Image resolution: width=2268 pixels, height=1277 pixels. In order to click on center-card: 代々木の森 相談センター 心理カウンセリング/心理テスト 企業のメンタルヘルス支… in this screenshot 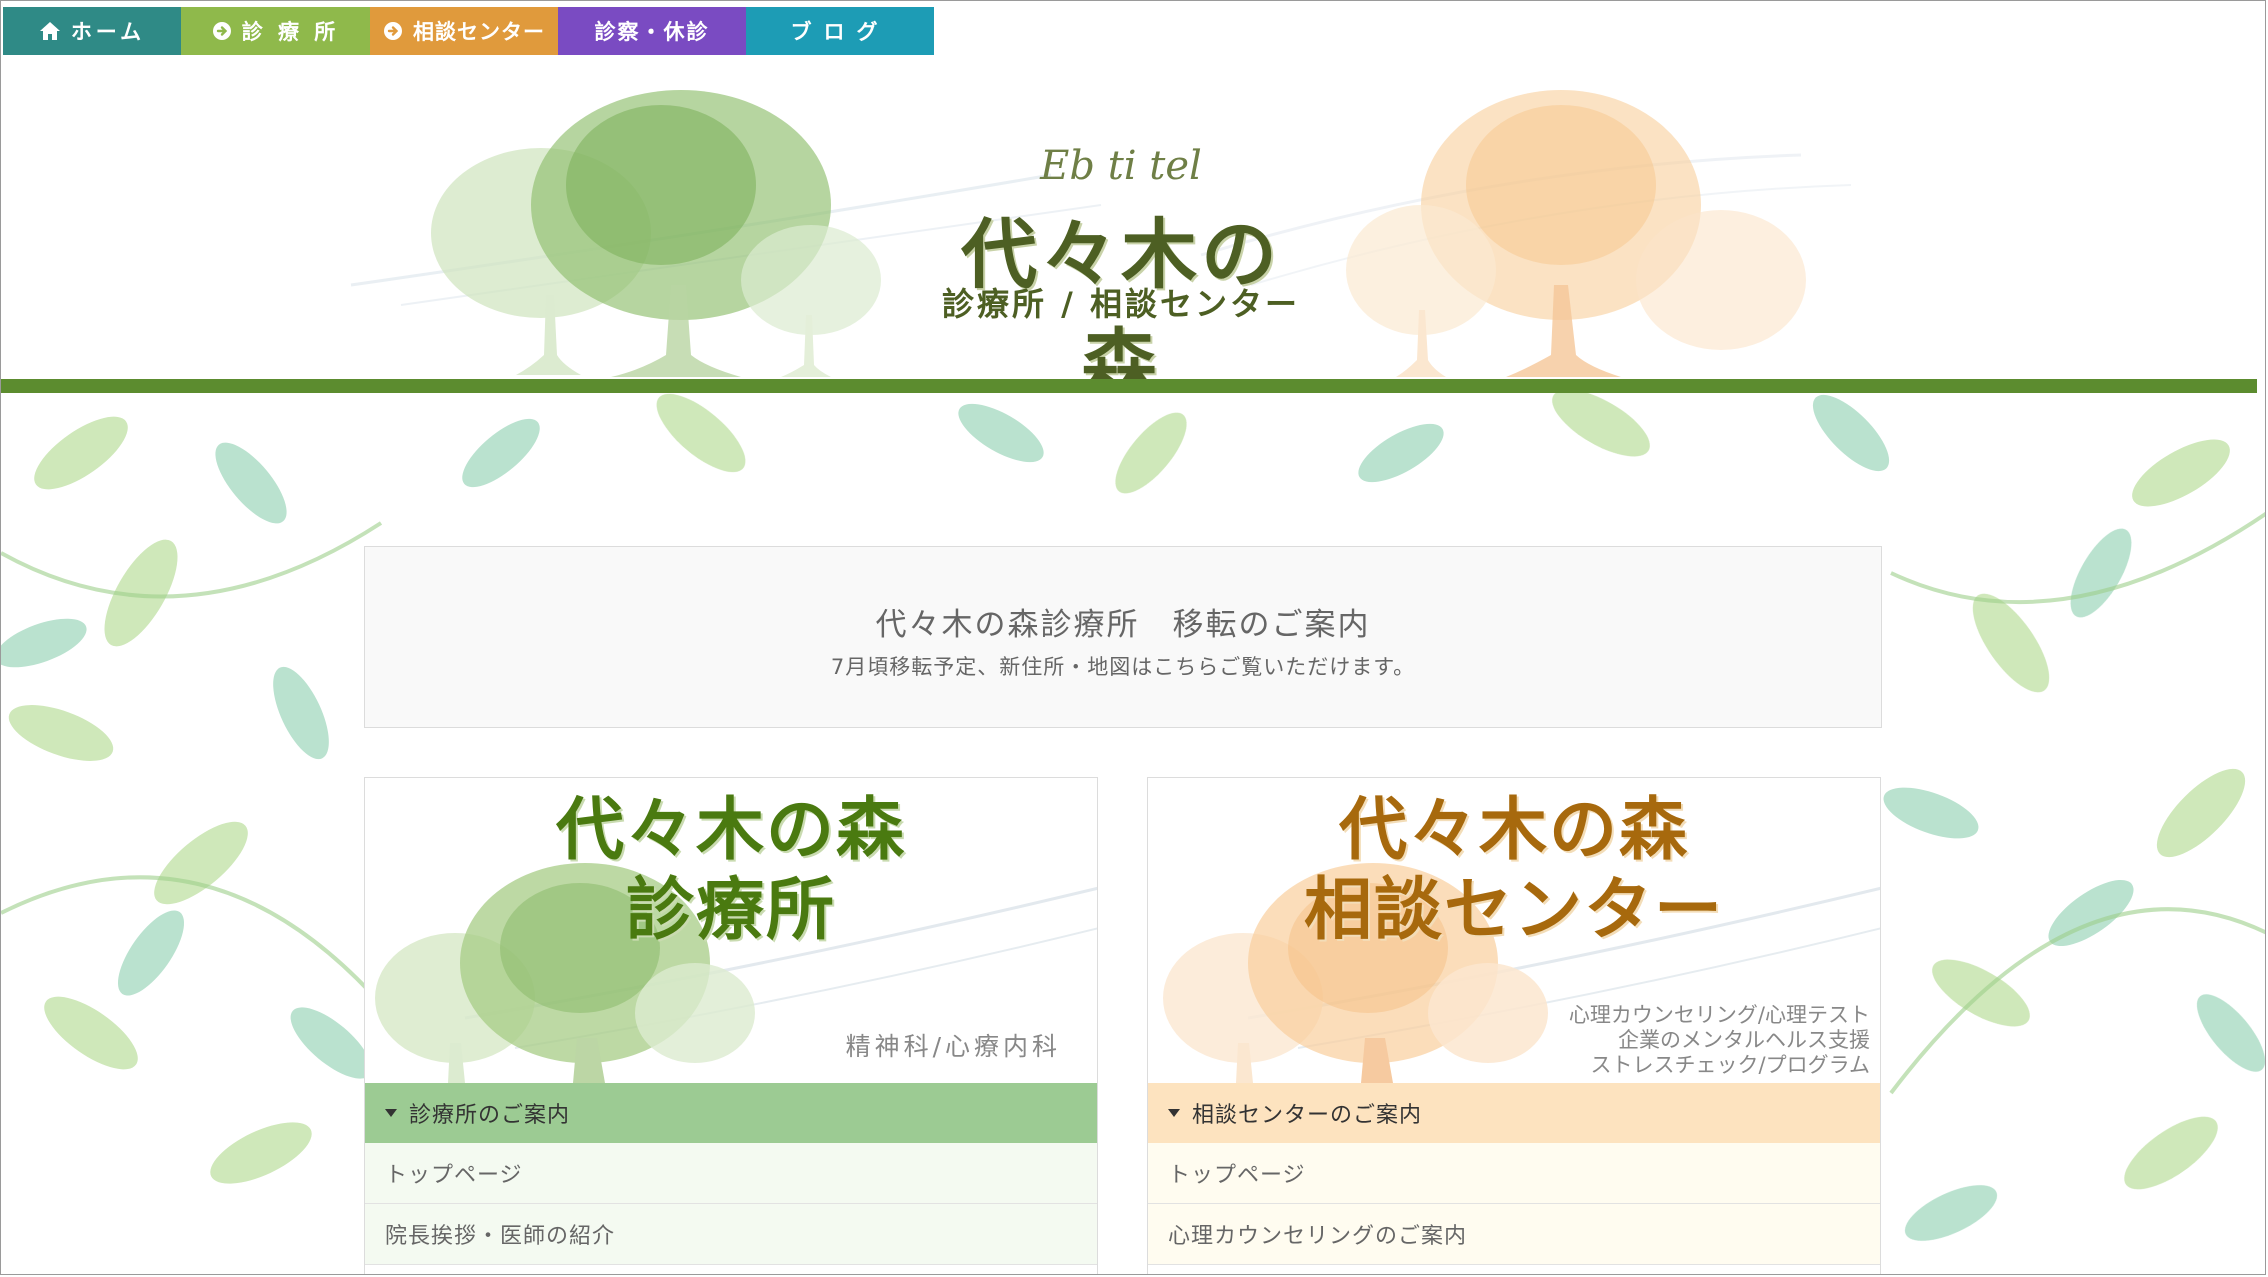, I will do `click(1514, 1025)`.